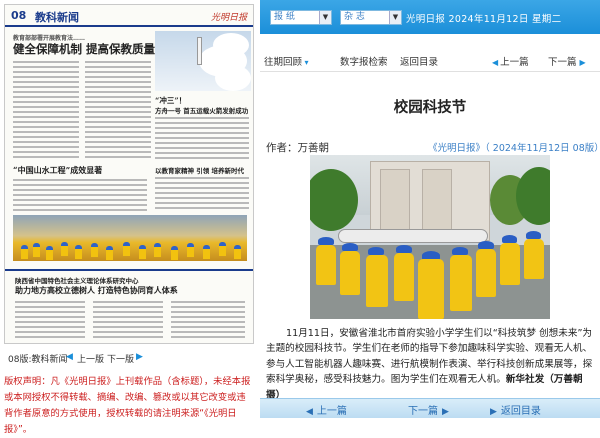 The width and height of the screenshot is (600, 438). Describe the element at coordinates (96, 290) in the screenshot. I see `story-title: 助力地方高校立德树人 打造特色协同育人体系` at that location.